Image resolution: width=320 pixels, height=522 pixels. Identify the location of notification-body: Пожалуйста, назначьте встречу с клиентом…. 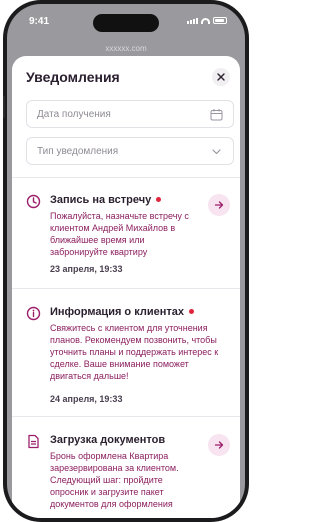
(119, 234).